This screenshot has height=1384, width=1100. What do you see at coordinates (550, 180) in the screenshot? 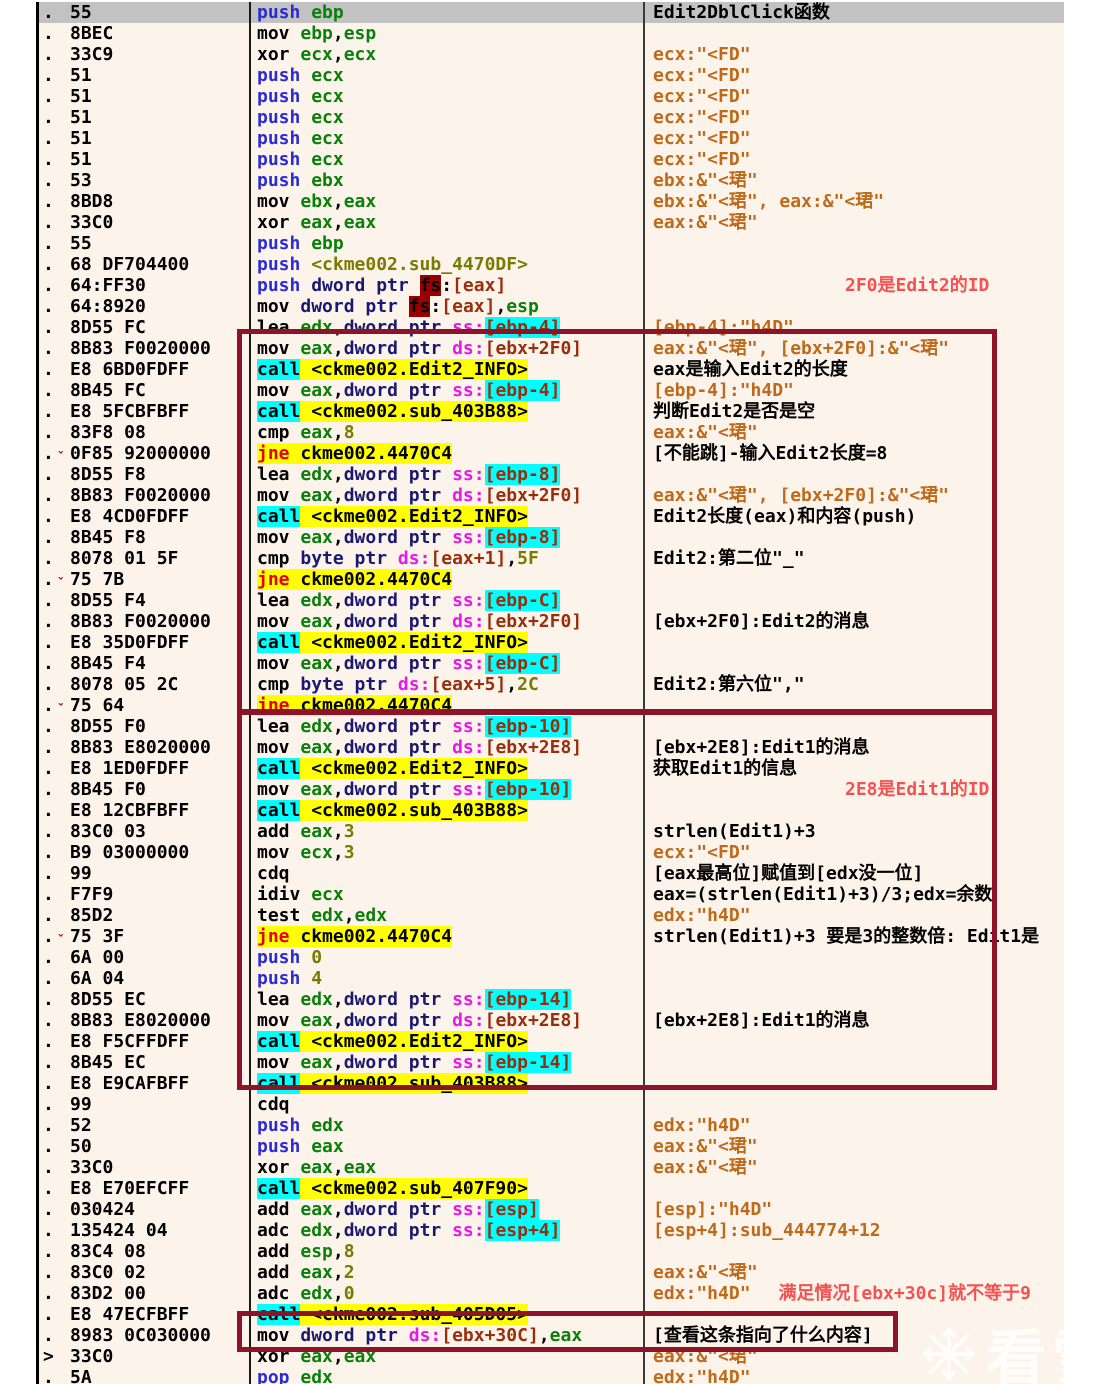
I see `disasm-row: . 53 push ebx ebx:&"<珺"` at bounding box center [550, 180].